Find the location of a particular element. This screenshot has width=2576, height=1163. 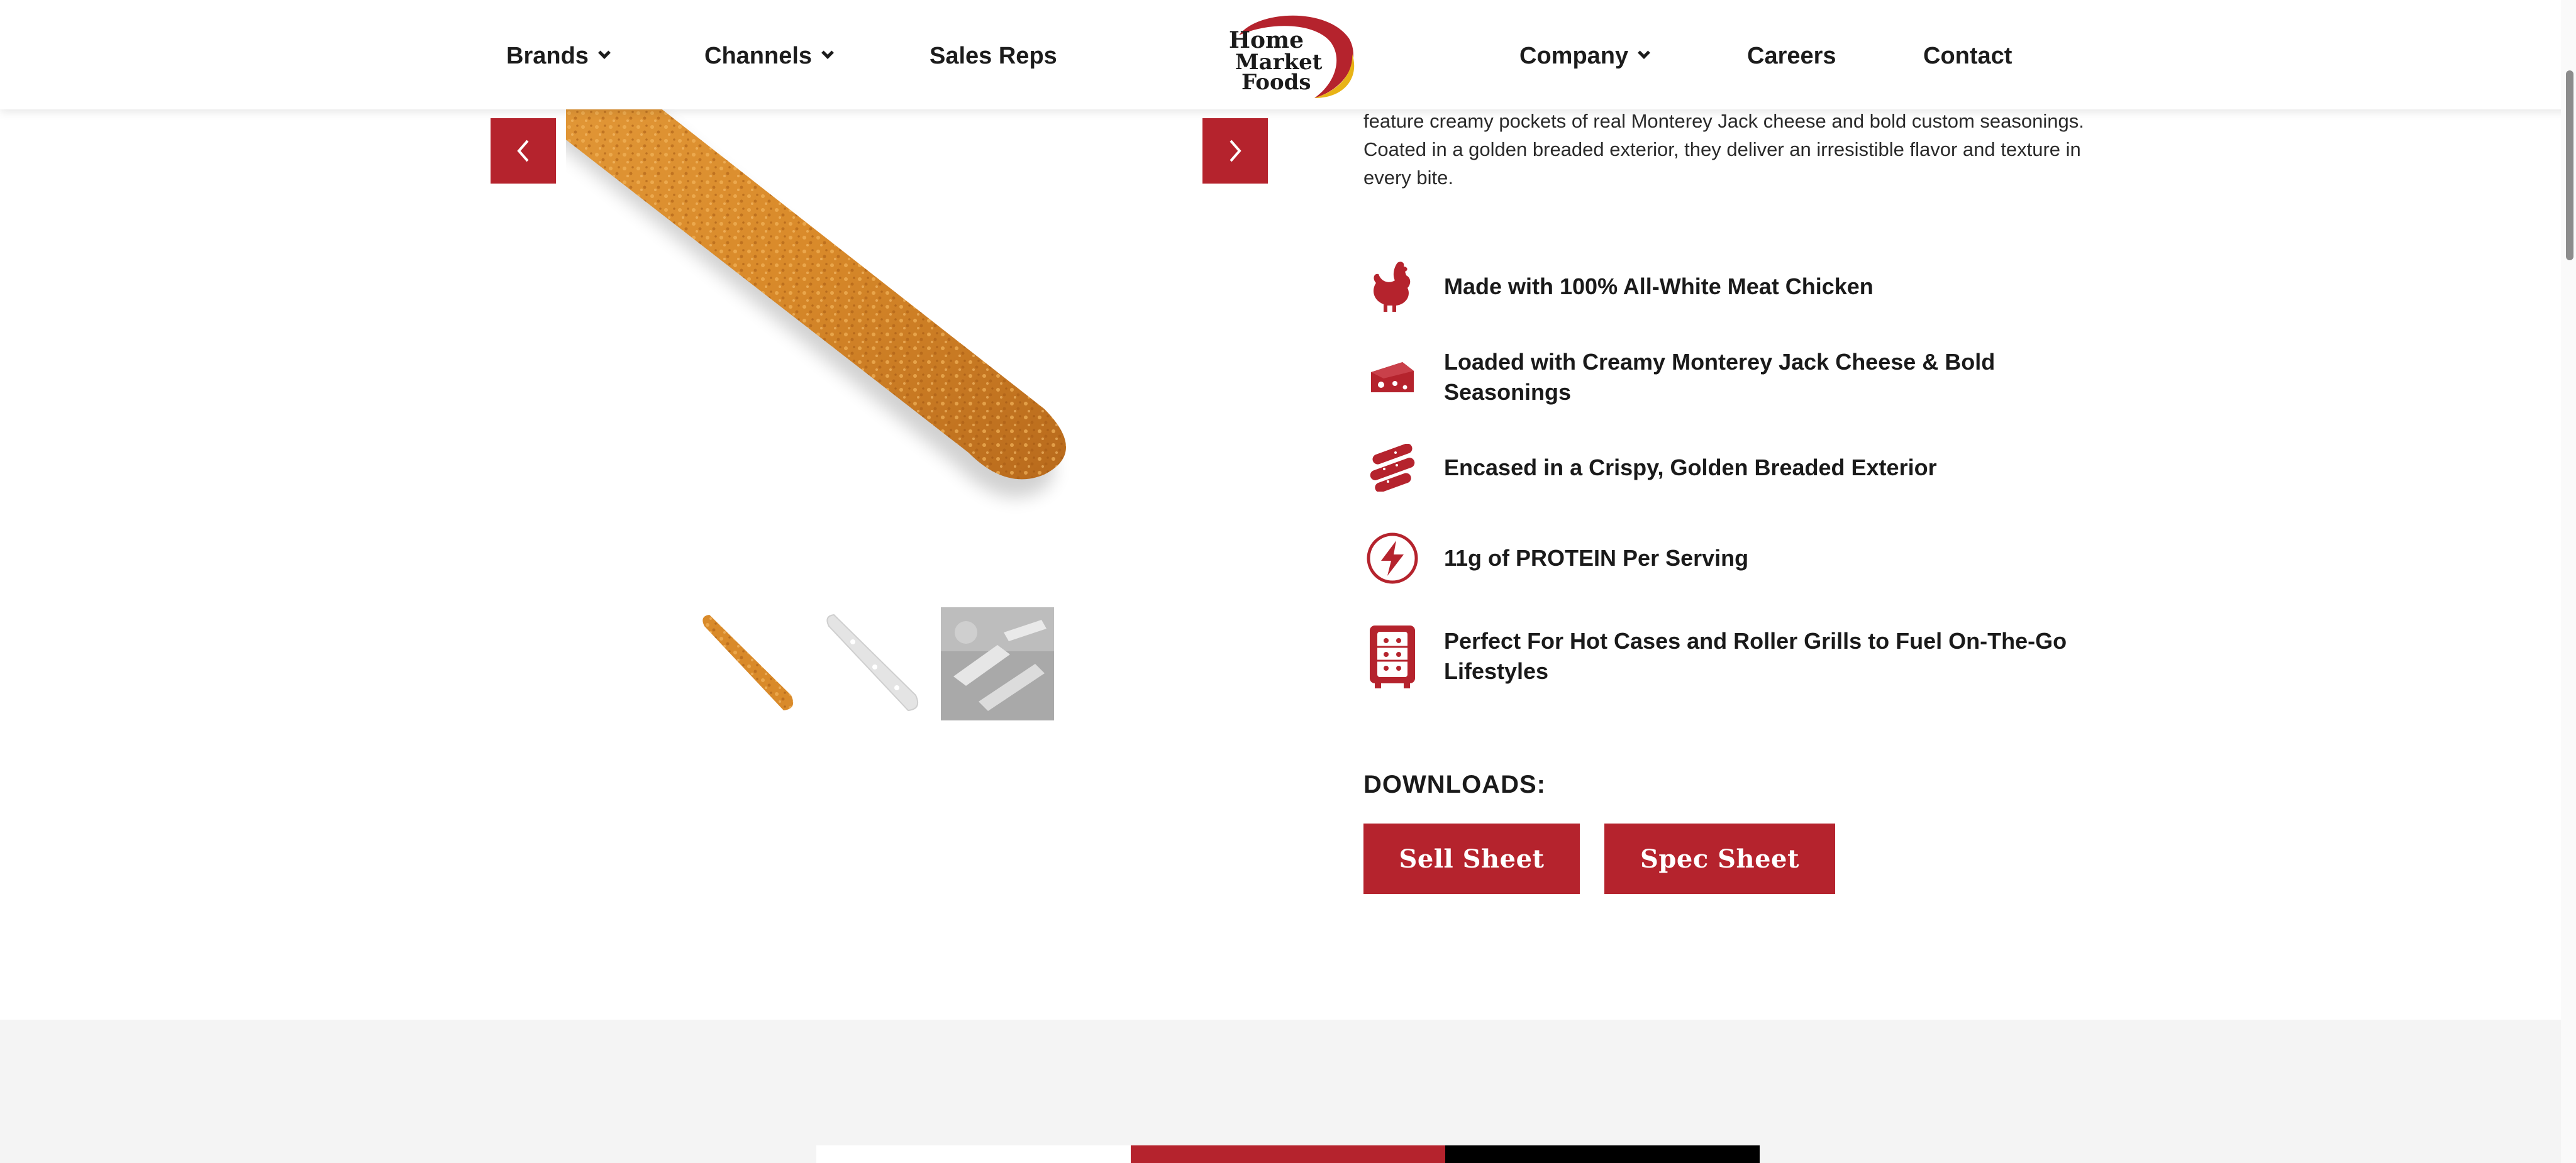

feature-text: Made with 100% All-White Meat Chicken is located at coordinates (1659, 286).